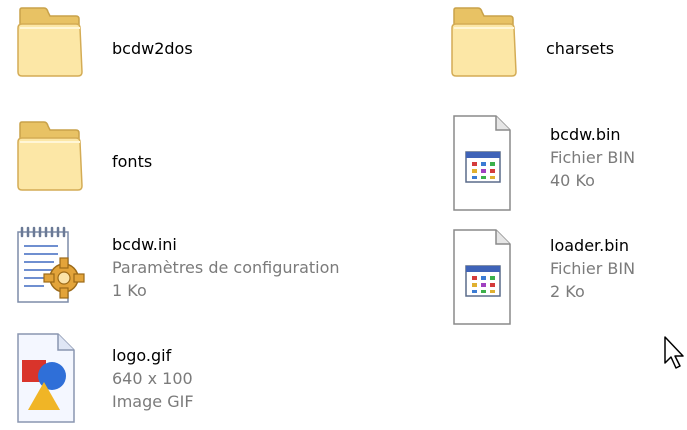  I want to click on file-name: charsets, so click(580, 48).